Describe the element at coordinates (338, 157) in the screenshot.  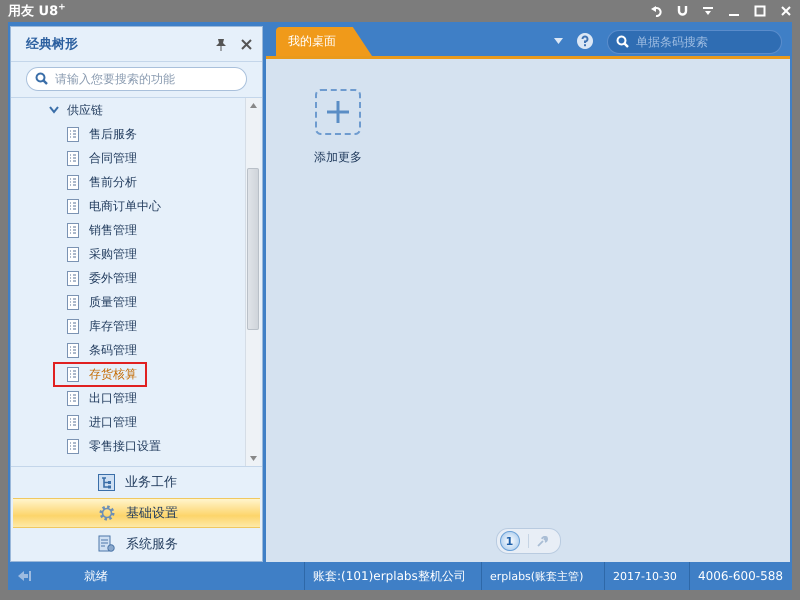
I see `add-label: 添加更多` at that location.